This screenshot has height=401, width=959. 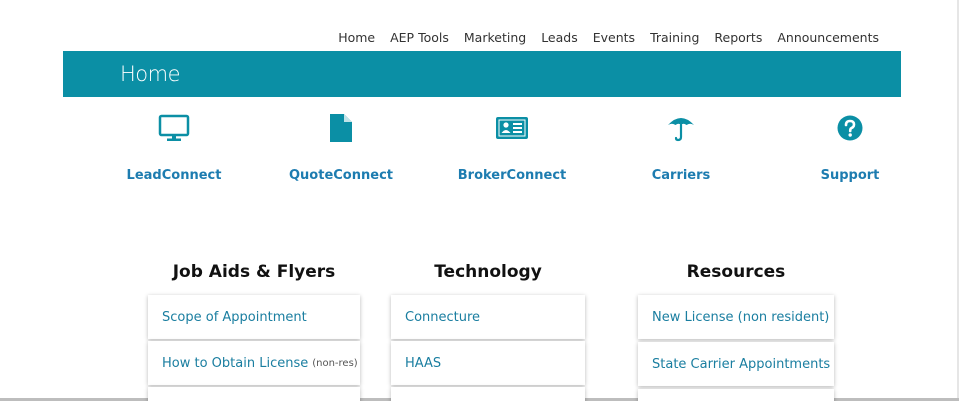 What do you see at coordinates (559, 38) in the screenshot?
I see `nav-leads: Leads` at bounding box center [559, 38].